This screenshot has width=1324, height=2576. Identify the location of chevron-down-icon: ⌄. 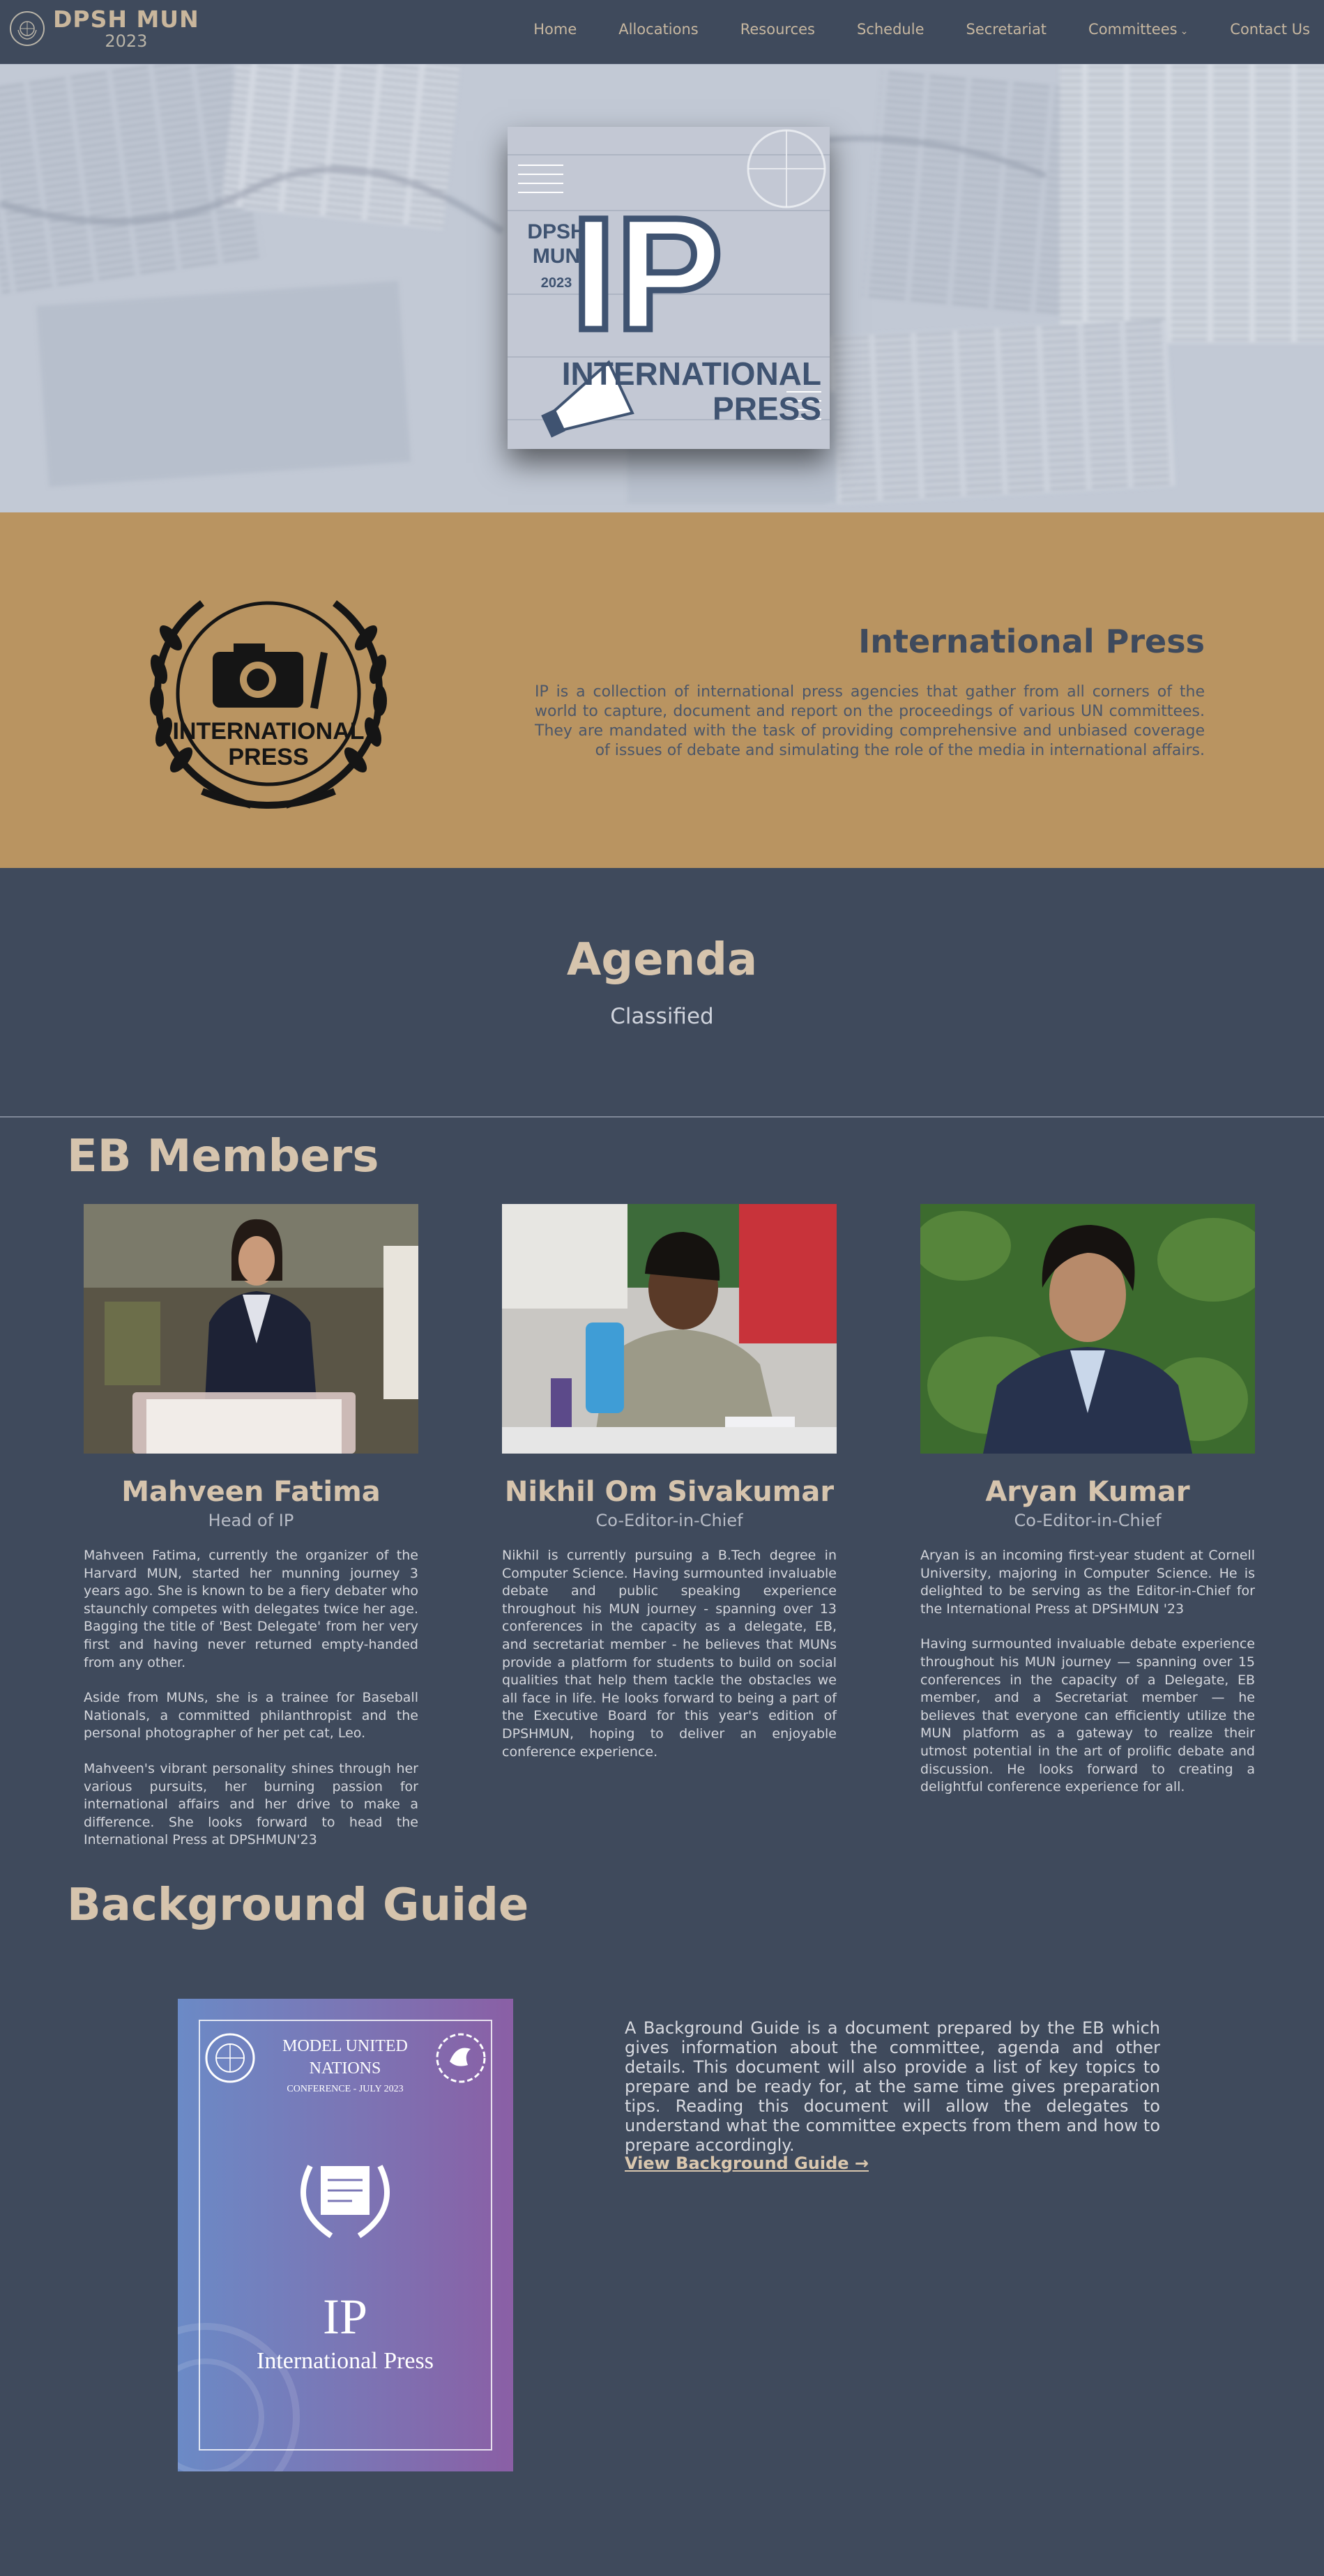
(1184, 31).